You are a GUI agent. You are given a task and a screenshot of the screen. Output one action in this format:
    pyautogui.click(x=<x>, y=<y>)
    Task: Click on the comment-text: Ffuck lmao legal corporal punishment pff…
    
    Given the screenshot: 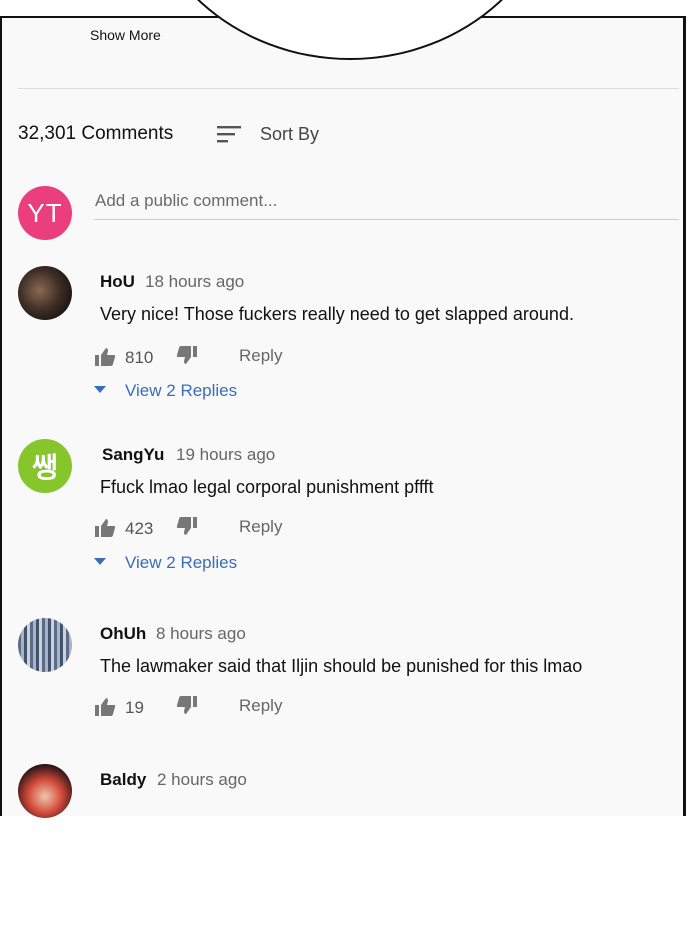 What is the action you would take?
    pyautogui.click(x=267, y=487)
    